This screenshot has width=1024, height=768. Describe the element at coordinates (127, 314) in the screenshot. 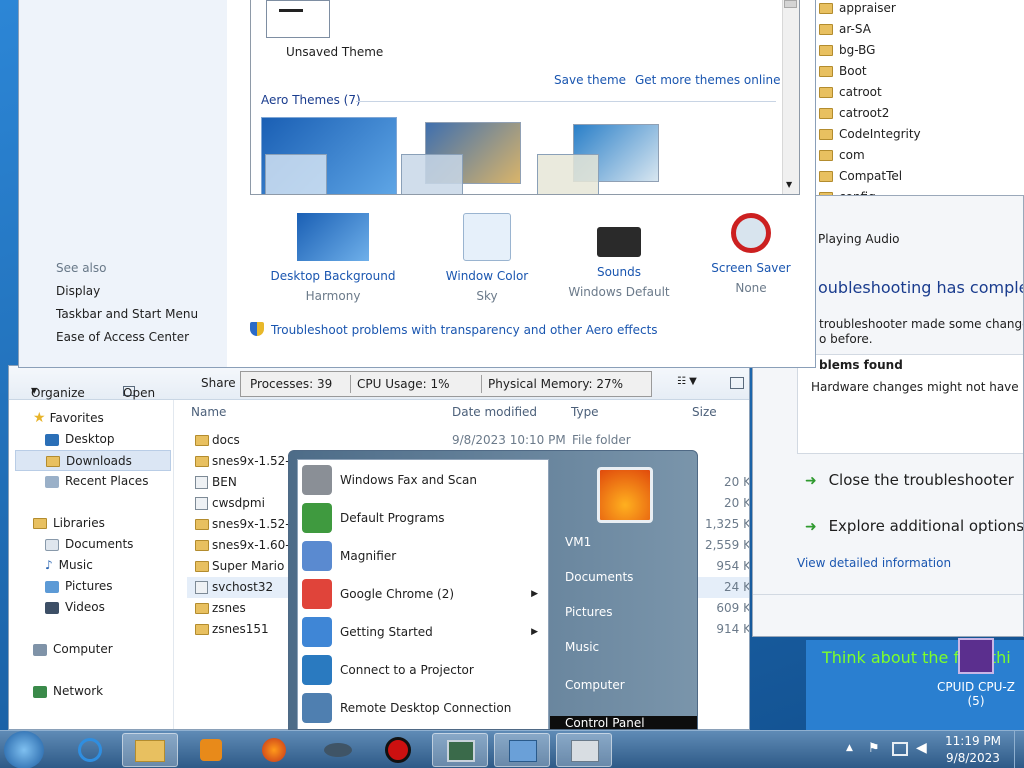

I see `see-also-taskbar-link: Taskbar and Start Menu` at that location.